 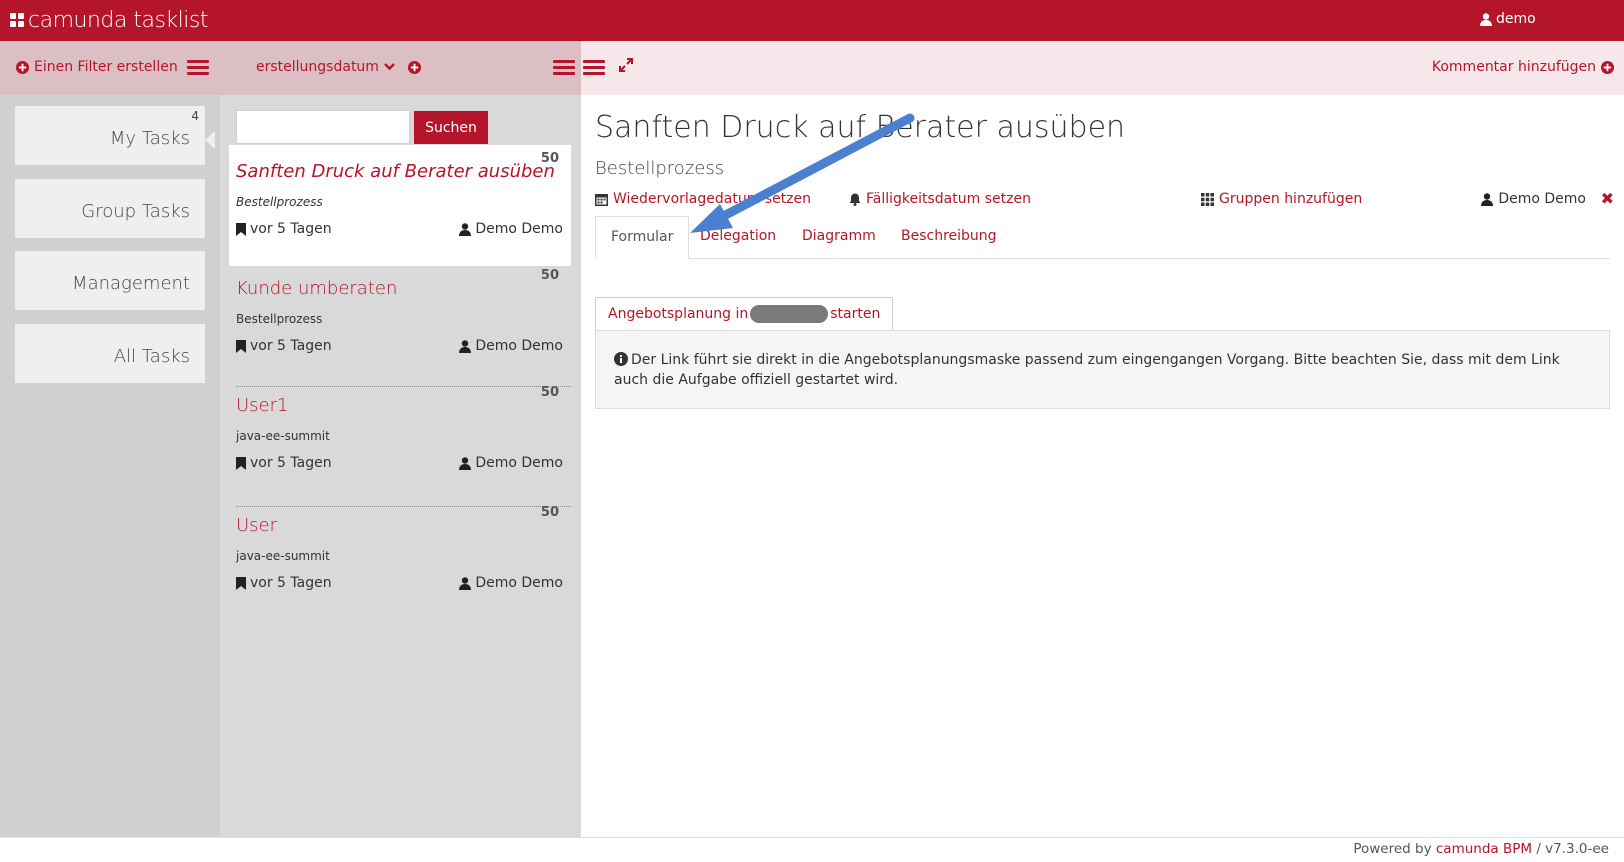 What do you see at coordinates (151, 356) in the screenshot?
I see `filter-label: All Tasks` at bounding box center [151, 356].